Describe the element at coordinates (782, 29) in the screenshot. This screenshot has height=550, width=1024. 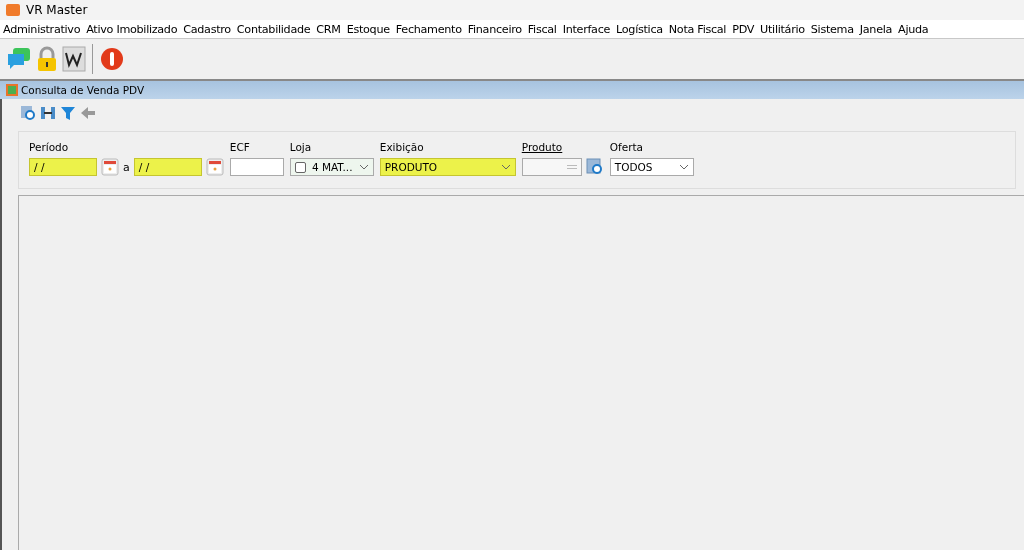
I see `menu-item: Utilitário` at that location.